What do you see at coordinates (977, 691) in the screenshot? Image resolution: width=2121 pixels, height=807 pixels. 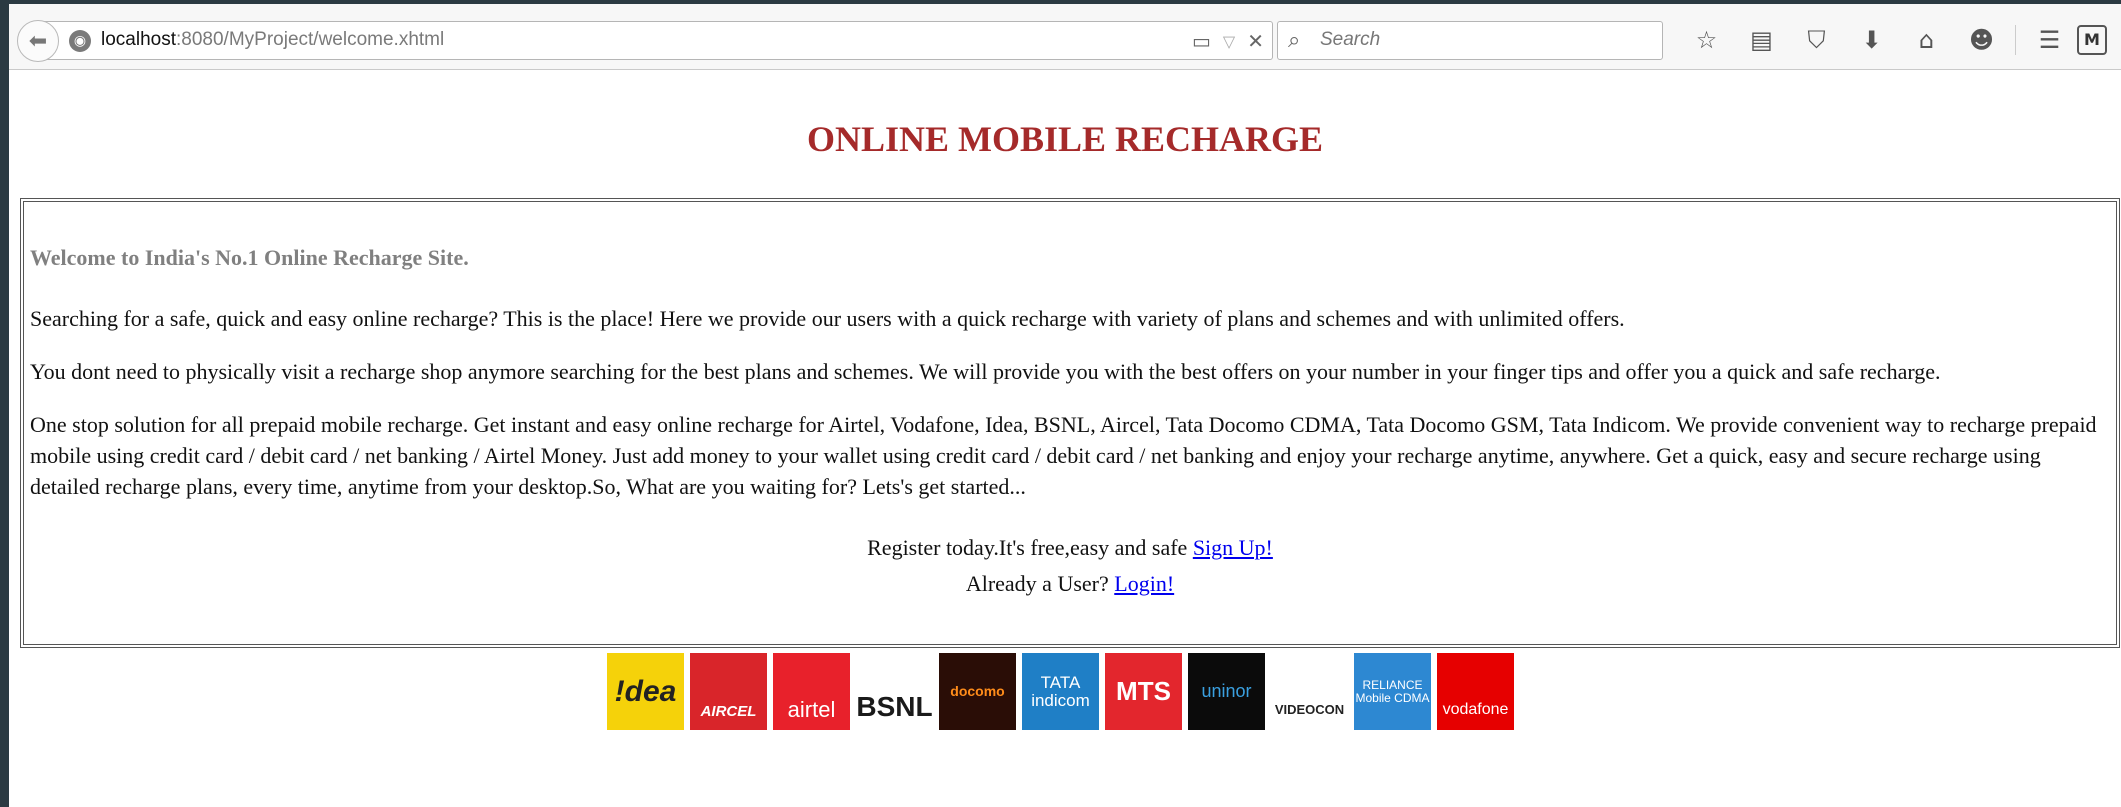 I see `logo-docomo: docomo` at bounding box center [977, 691].